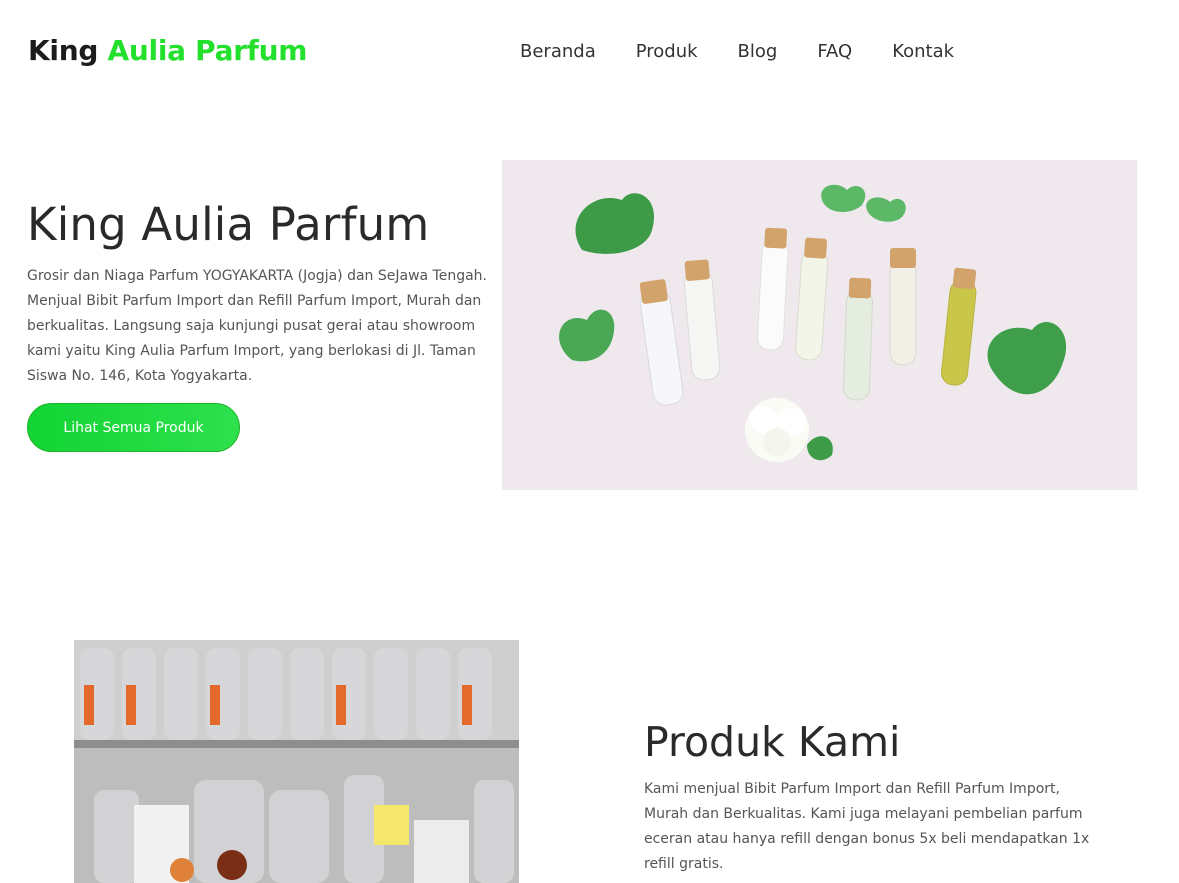  I want to click on nav-produk: Produk, so click(667, 51).